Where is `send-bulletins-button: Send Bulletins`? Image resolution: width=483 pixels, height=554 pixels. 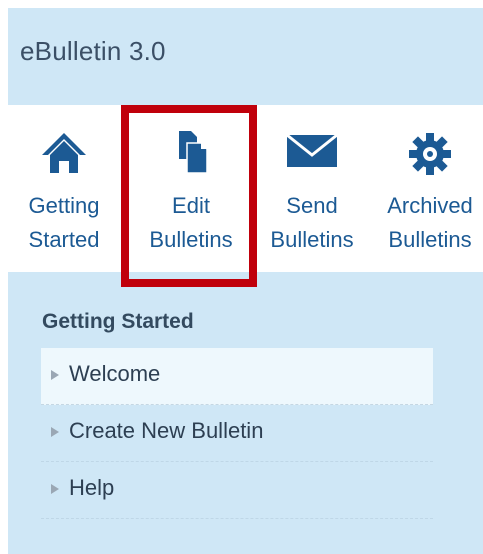 send-bulletins-button: Send Bulletins is located at coordinates (312, 188).